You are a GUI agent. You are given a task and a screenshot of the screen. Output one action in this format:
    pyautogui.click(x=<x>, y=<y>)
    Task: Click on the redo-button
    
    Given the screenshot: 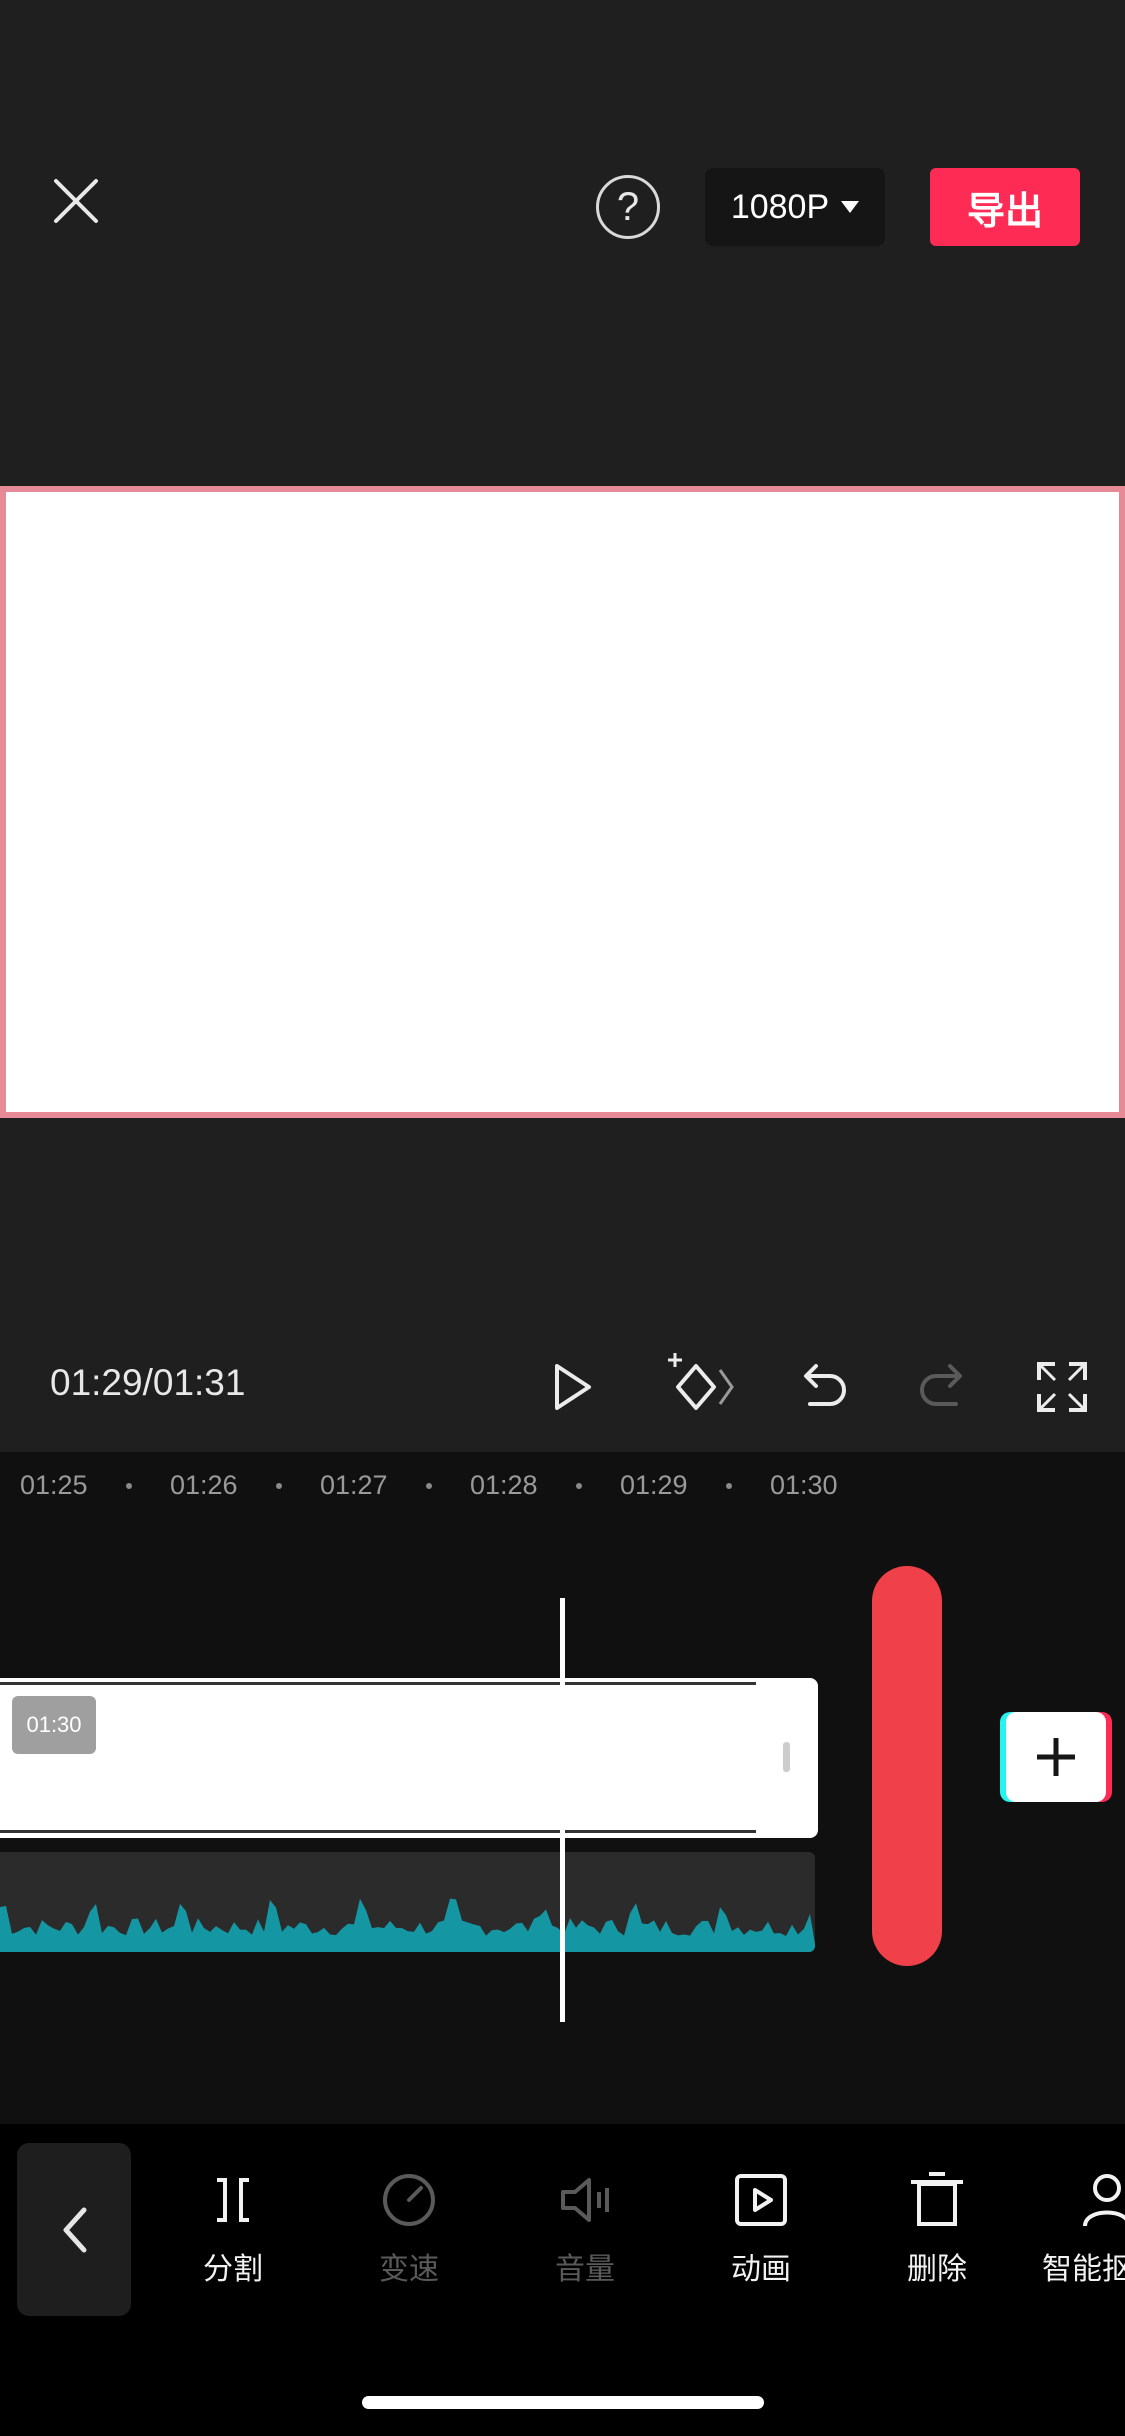 What is the action you would take?
    pyautogui.click(x=943, y=1387)
    